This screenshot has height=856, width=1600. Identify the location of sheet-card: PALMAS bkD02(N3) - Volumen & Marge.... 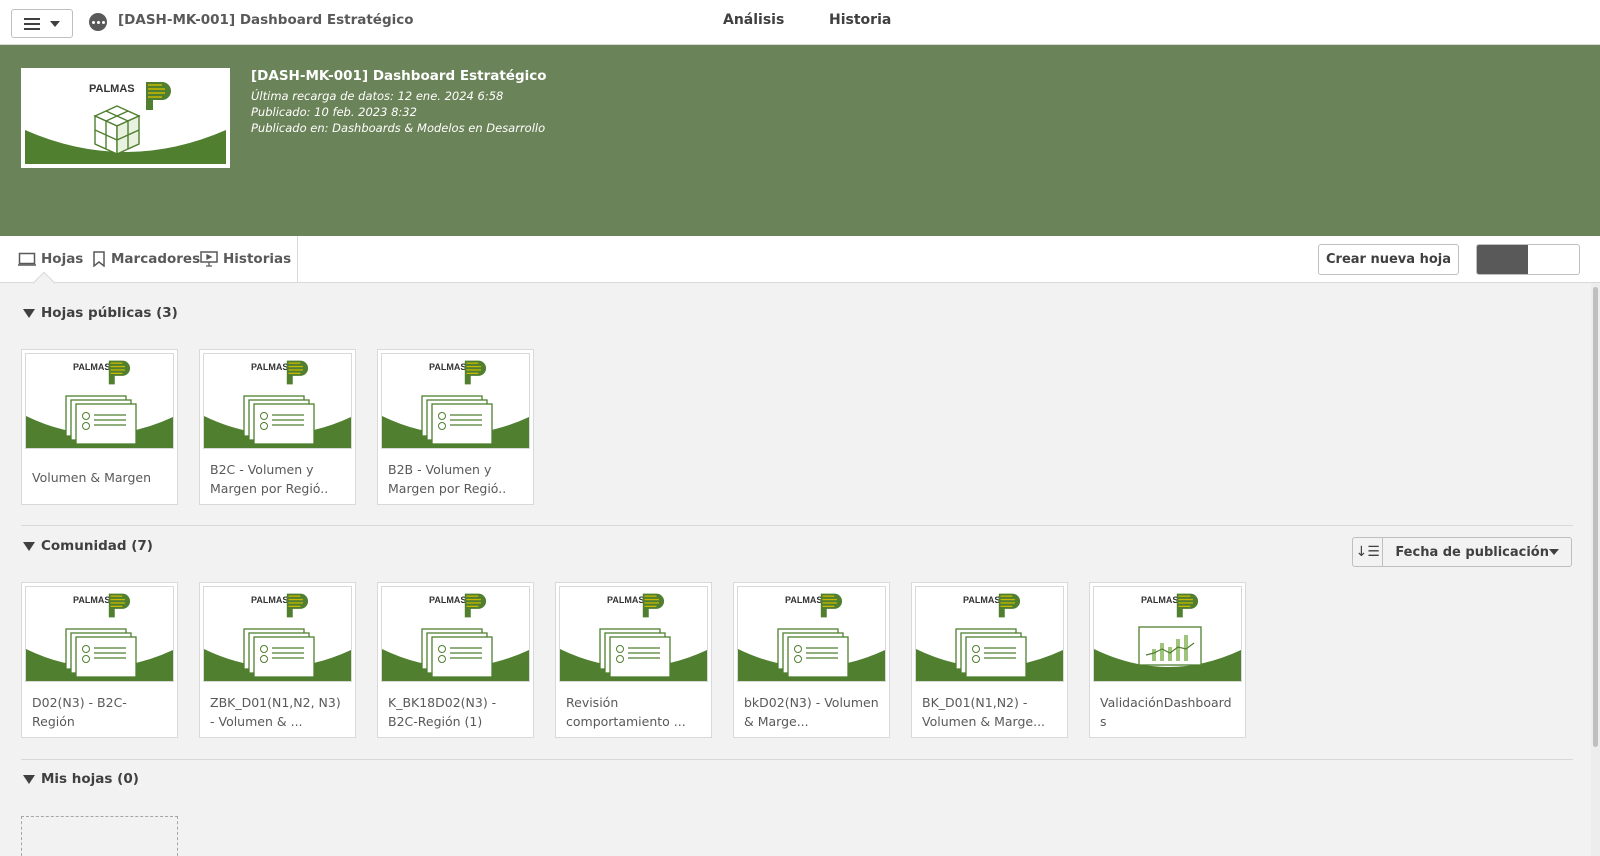
(811, 660).